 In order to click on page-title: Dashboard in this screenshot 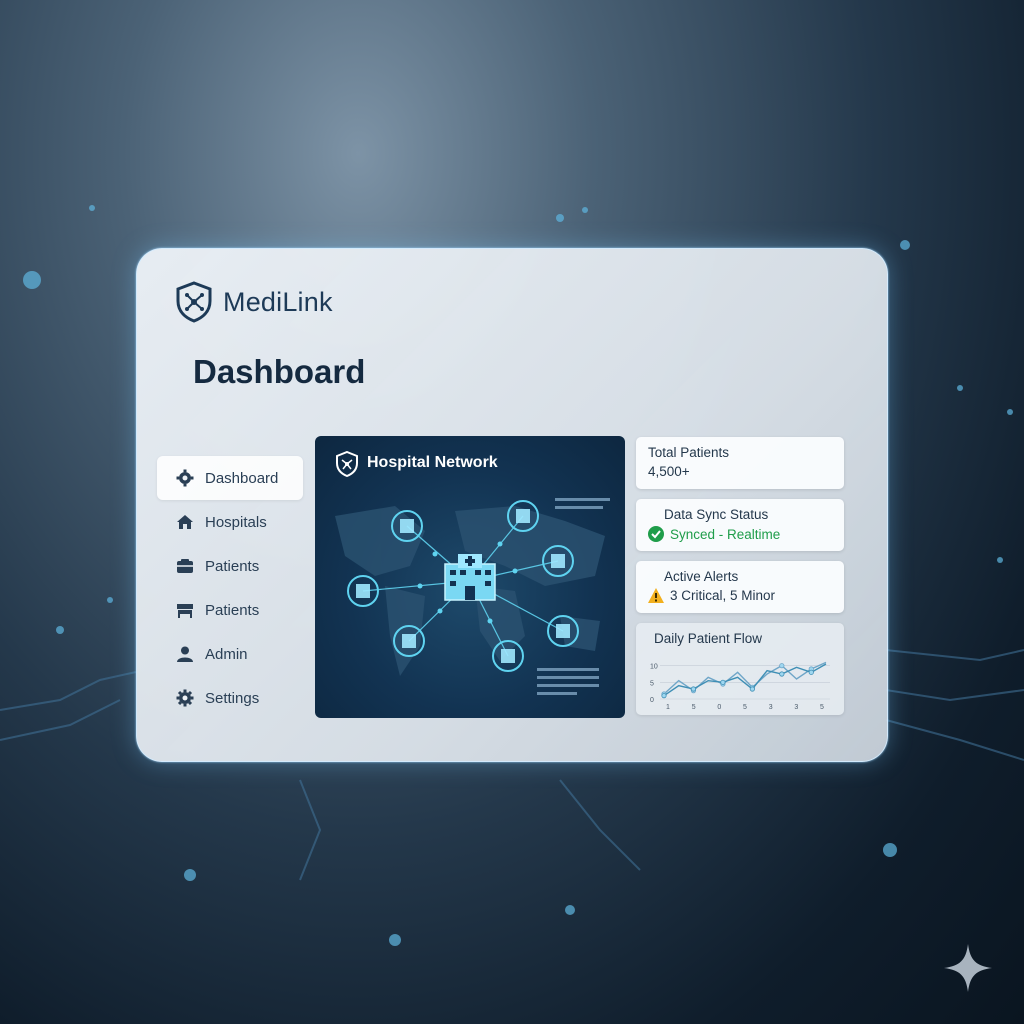, I will do `click(279, 371)`.